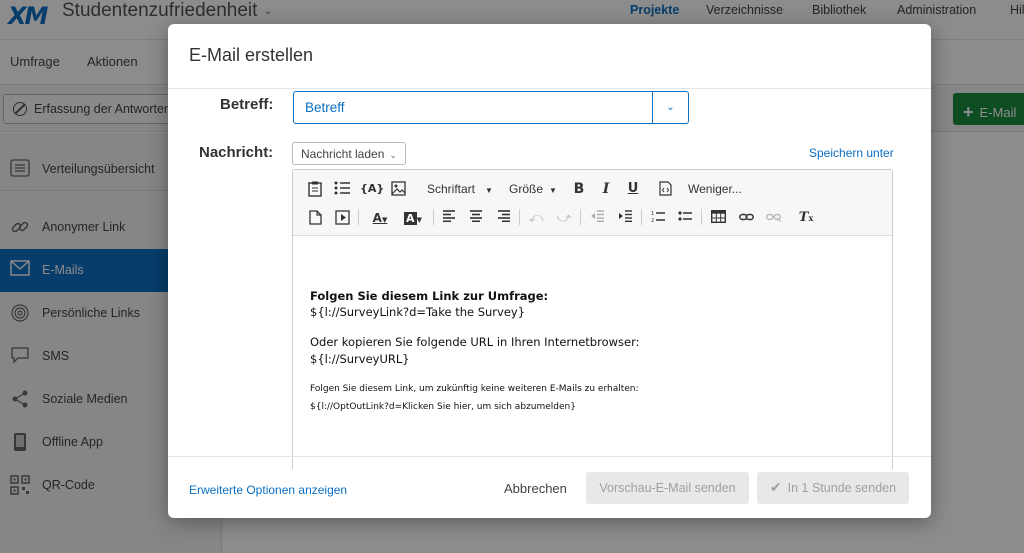  I want to click on send-preview-button: Vorschau-E-Mail senden, so click(667, 488).